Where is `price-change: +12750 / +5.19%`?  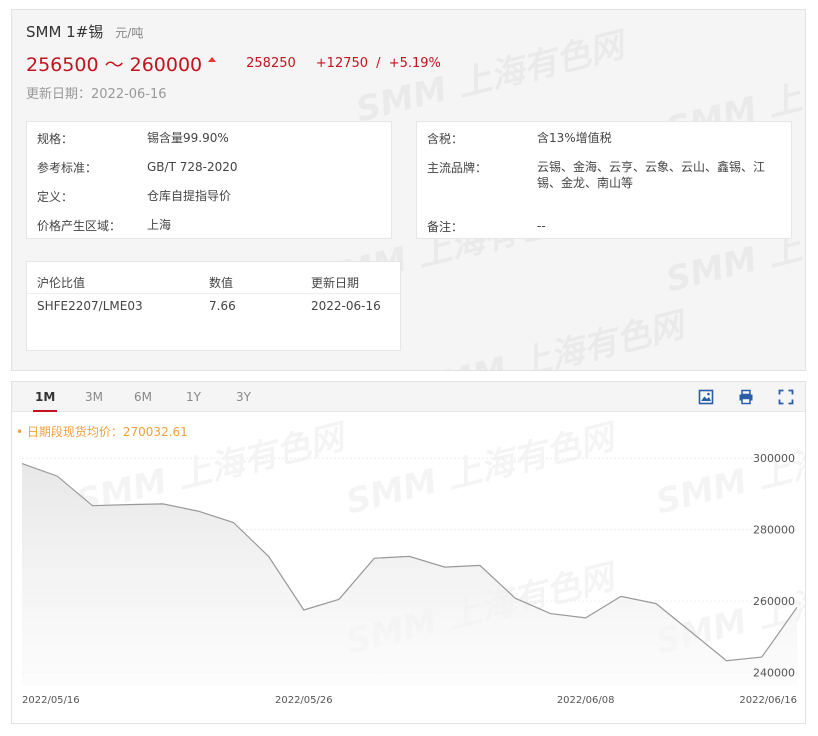 price-change: +12750 / +5.19% is located at coordinates (378, 63).